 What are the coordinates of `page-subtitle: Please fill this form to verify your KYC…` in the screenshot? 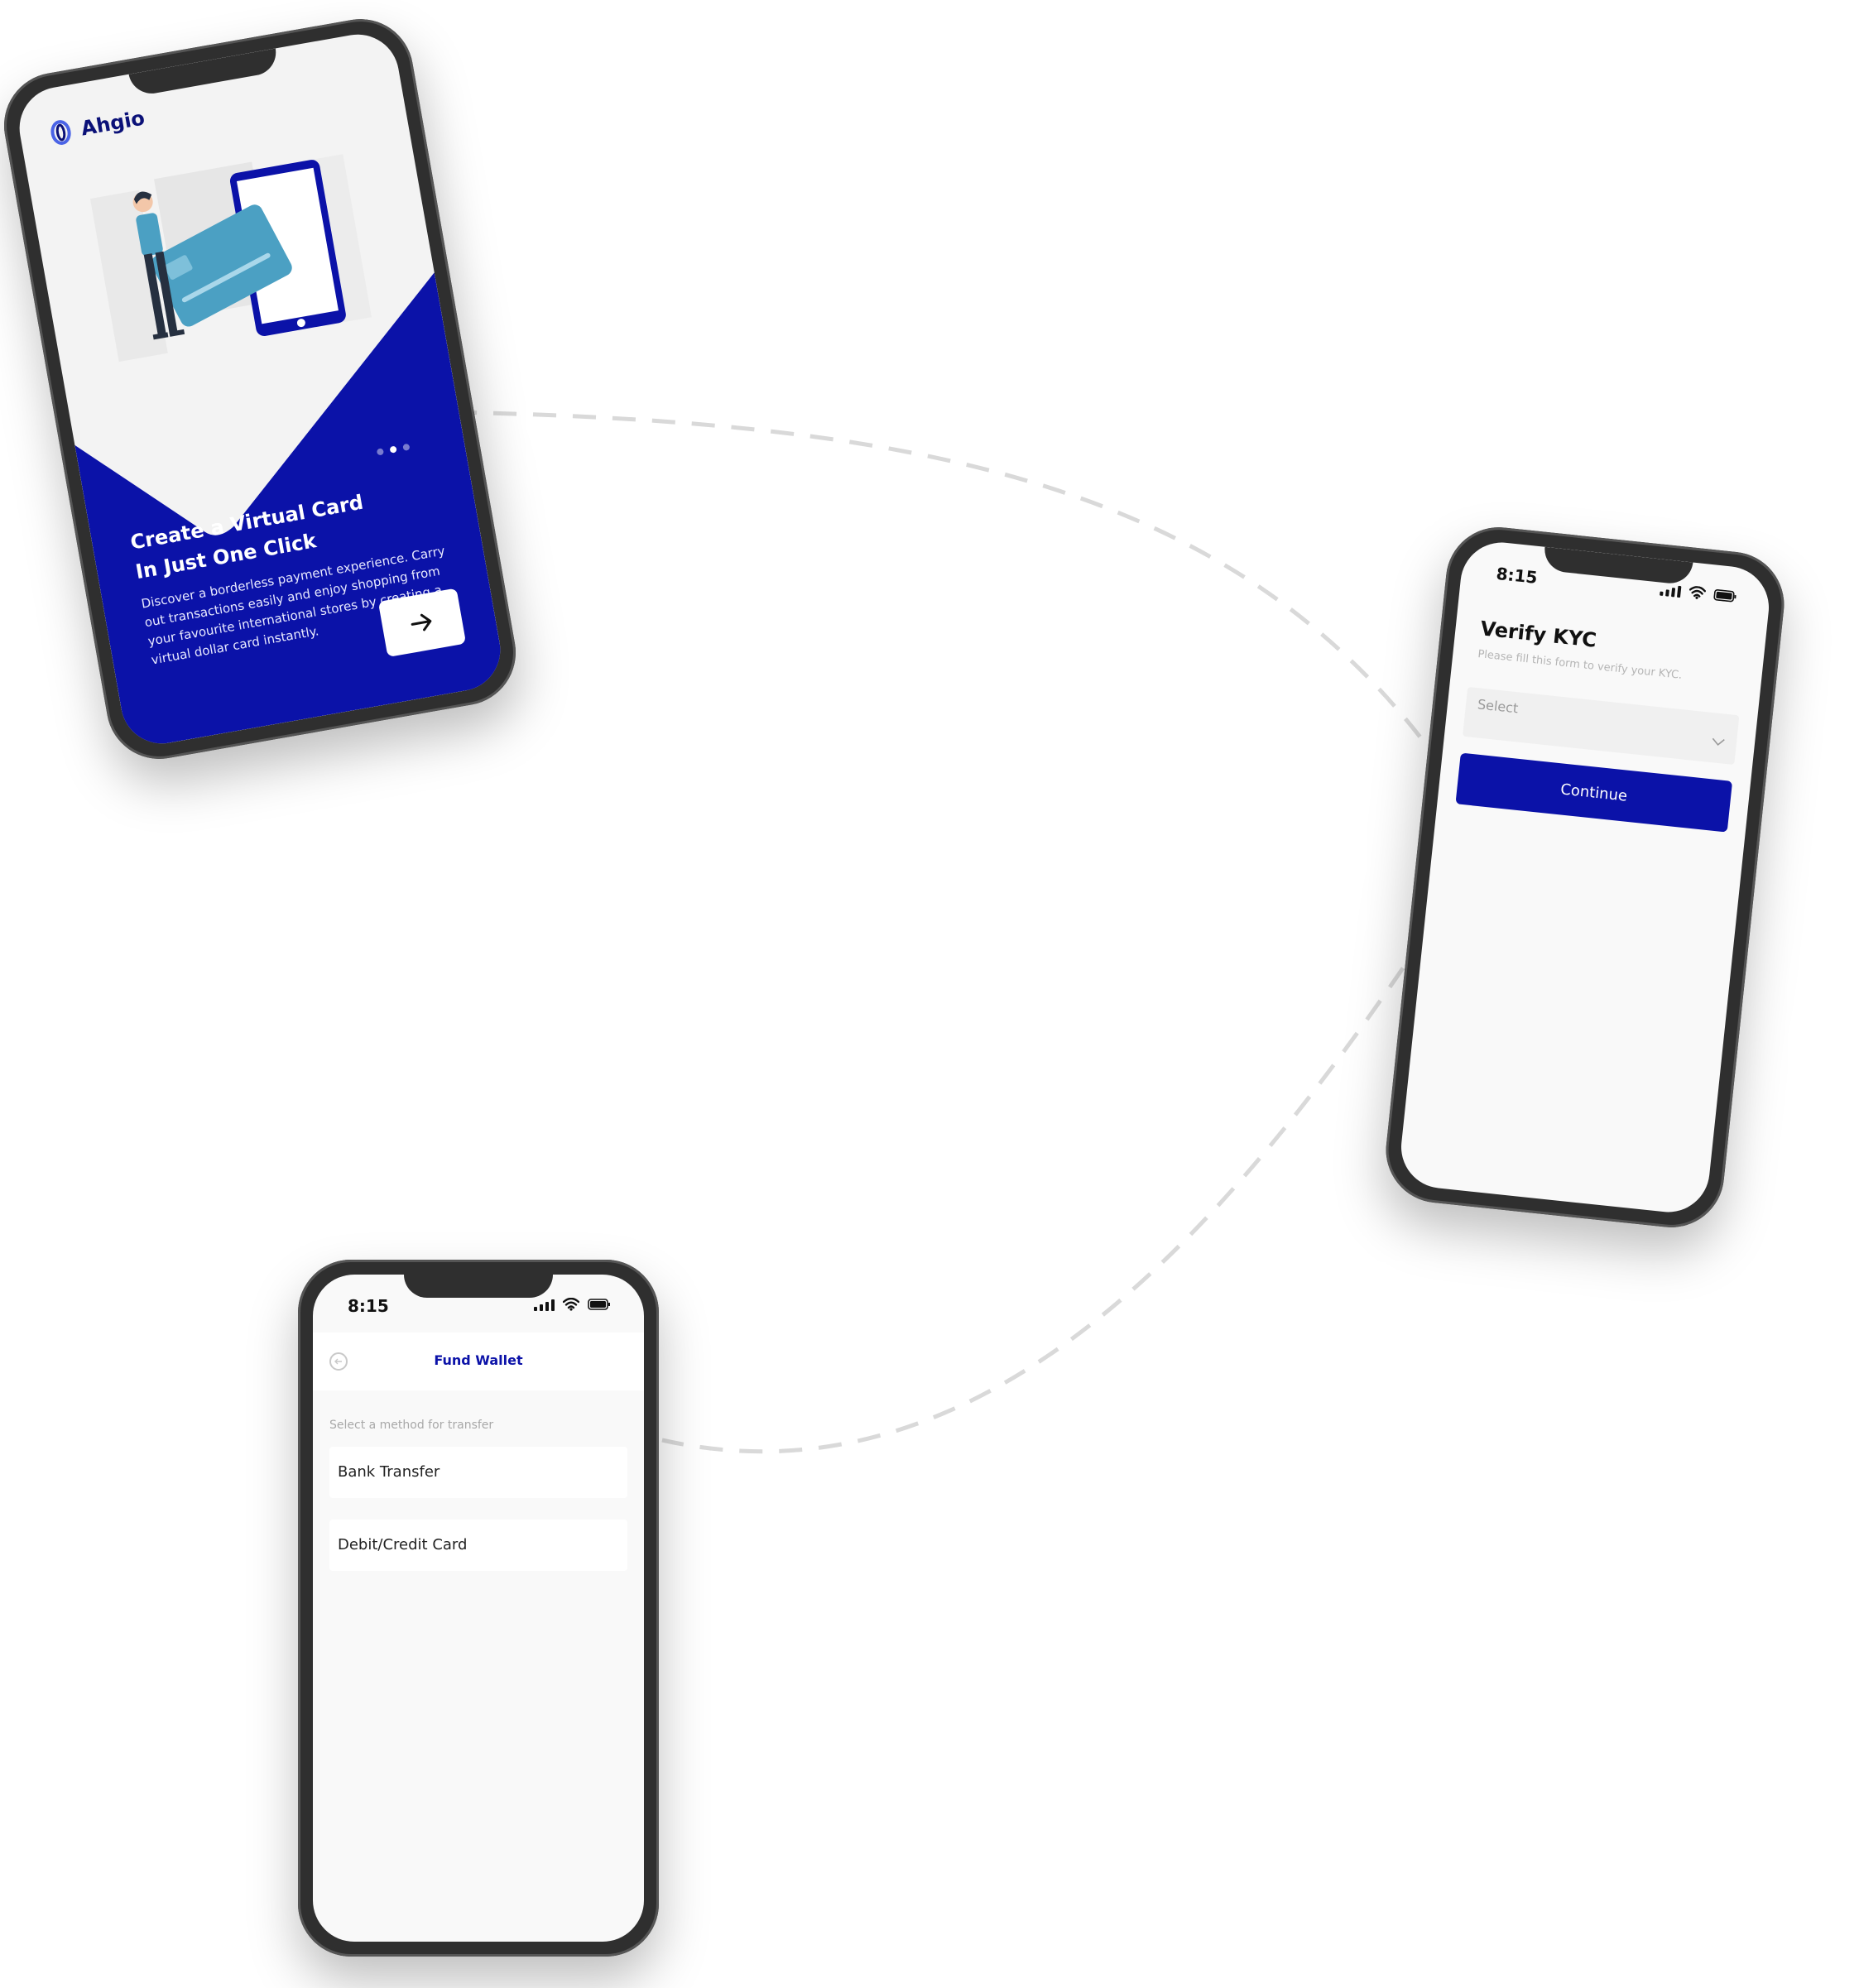 It's located at (1580, 665).